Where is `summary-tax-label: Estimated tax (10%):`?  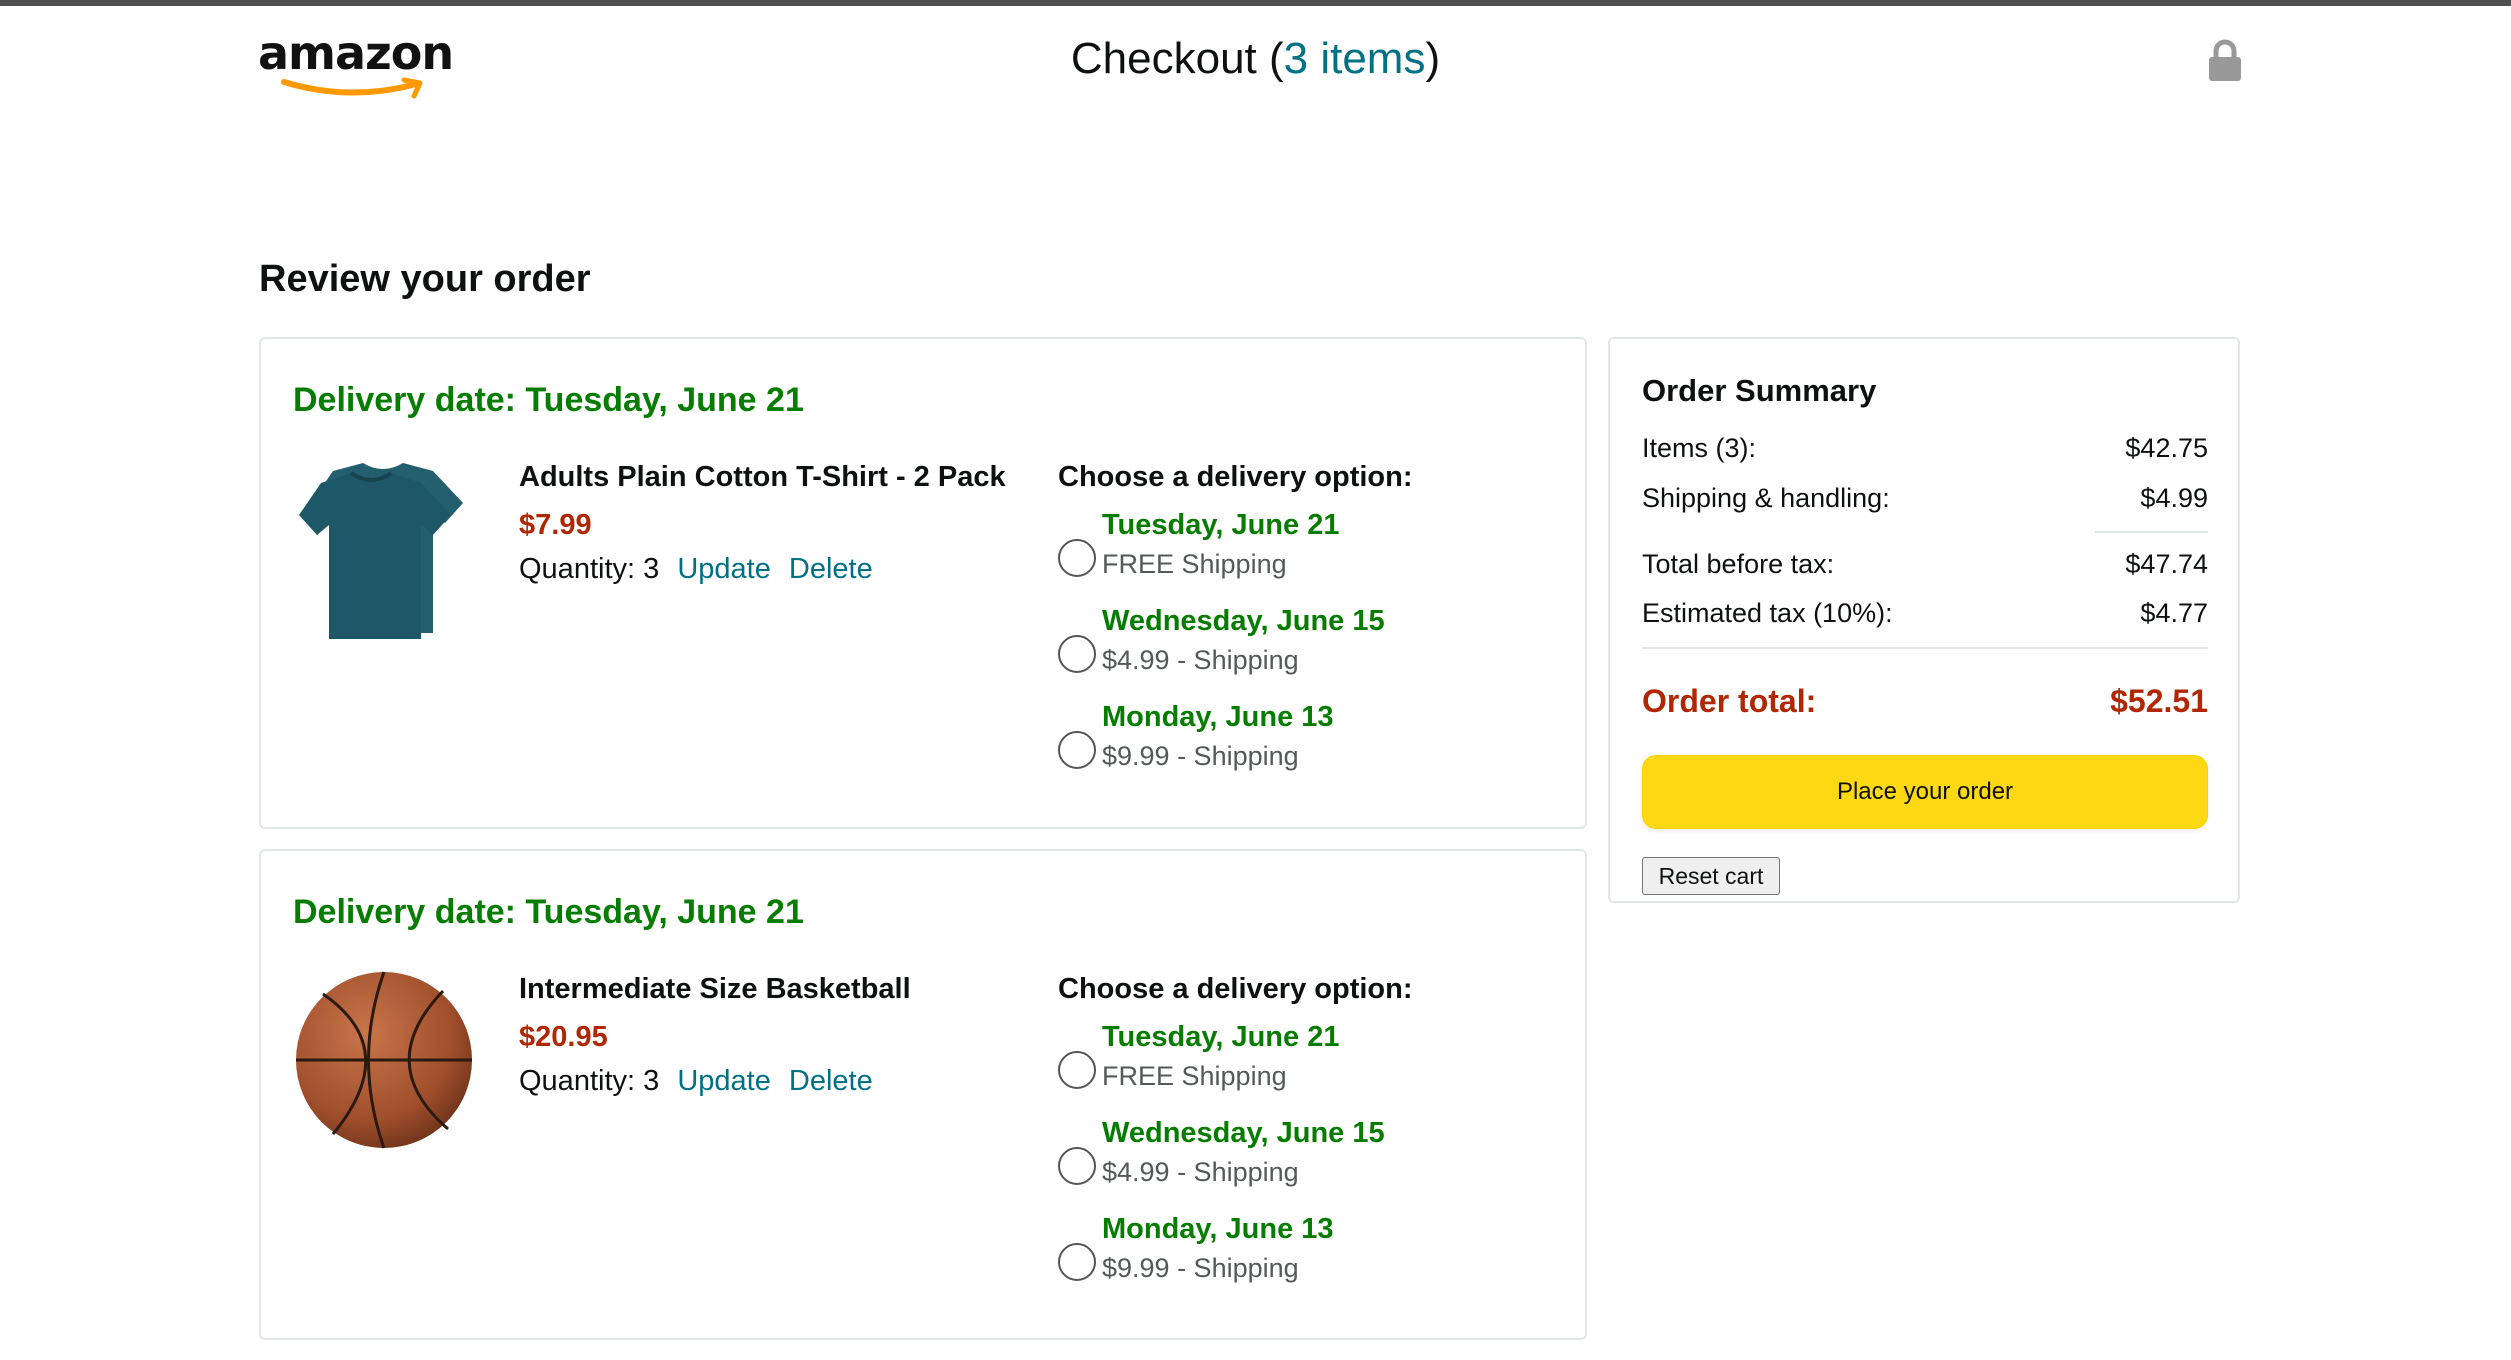 summary-tax-label: Estimated tax (10%): is located at coordinates (1767, 613).